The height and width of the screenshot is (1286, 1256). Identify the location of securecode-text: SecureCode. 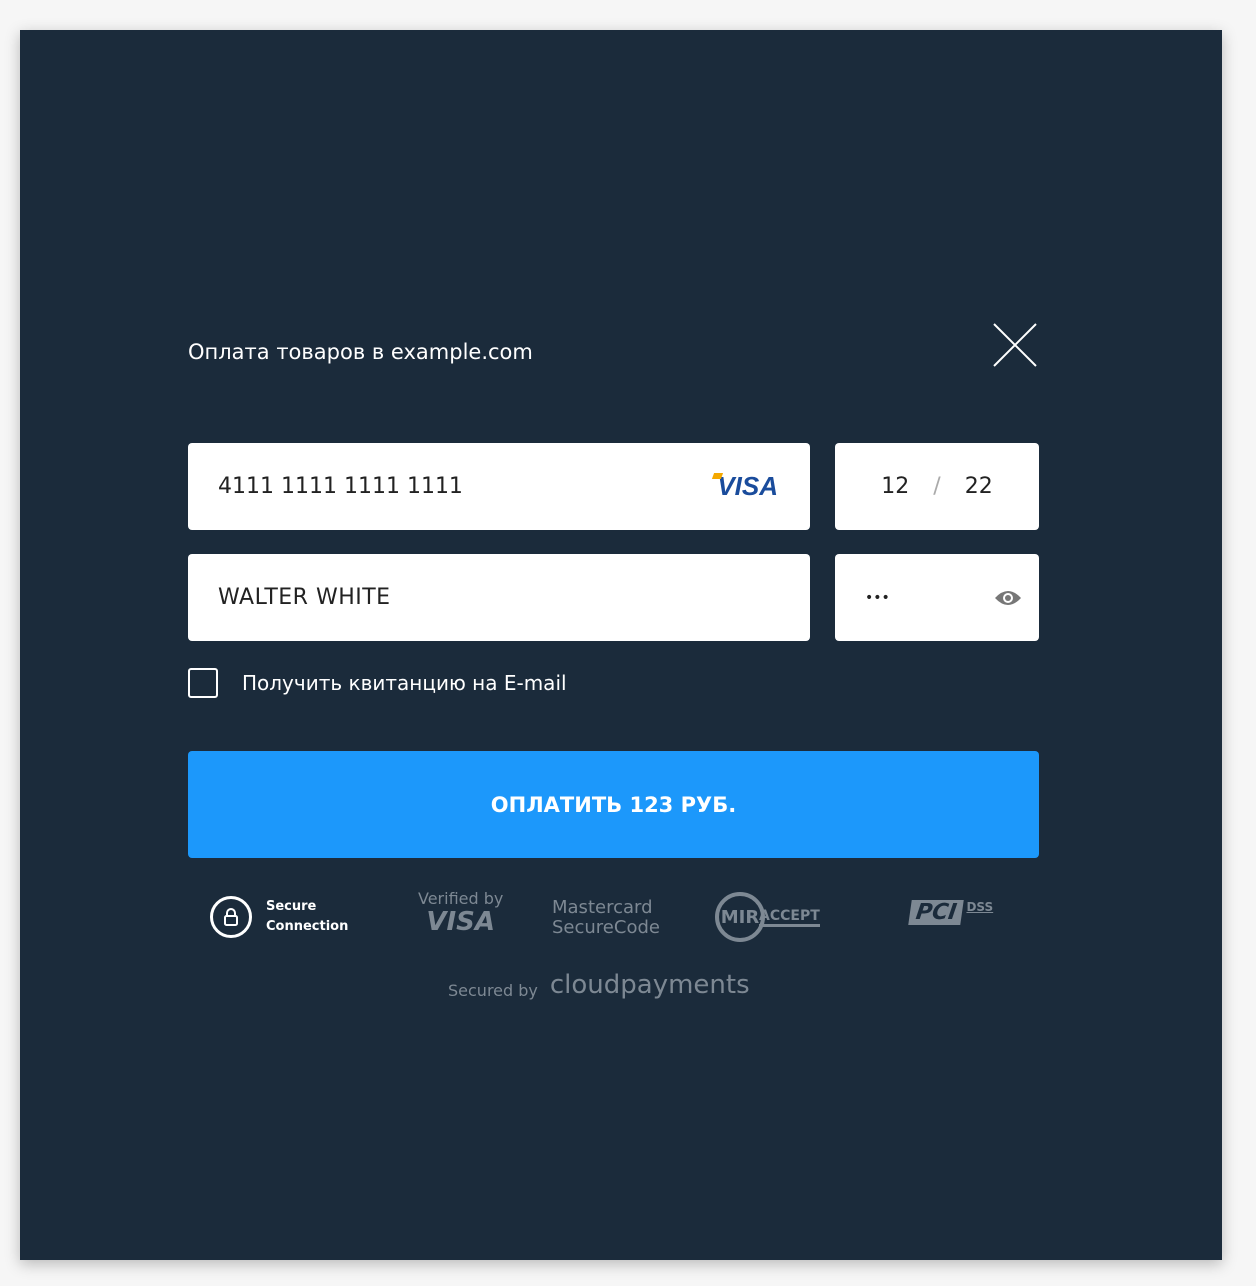
(606, 927).